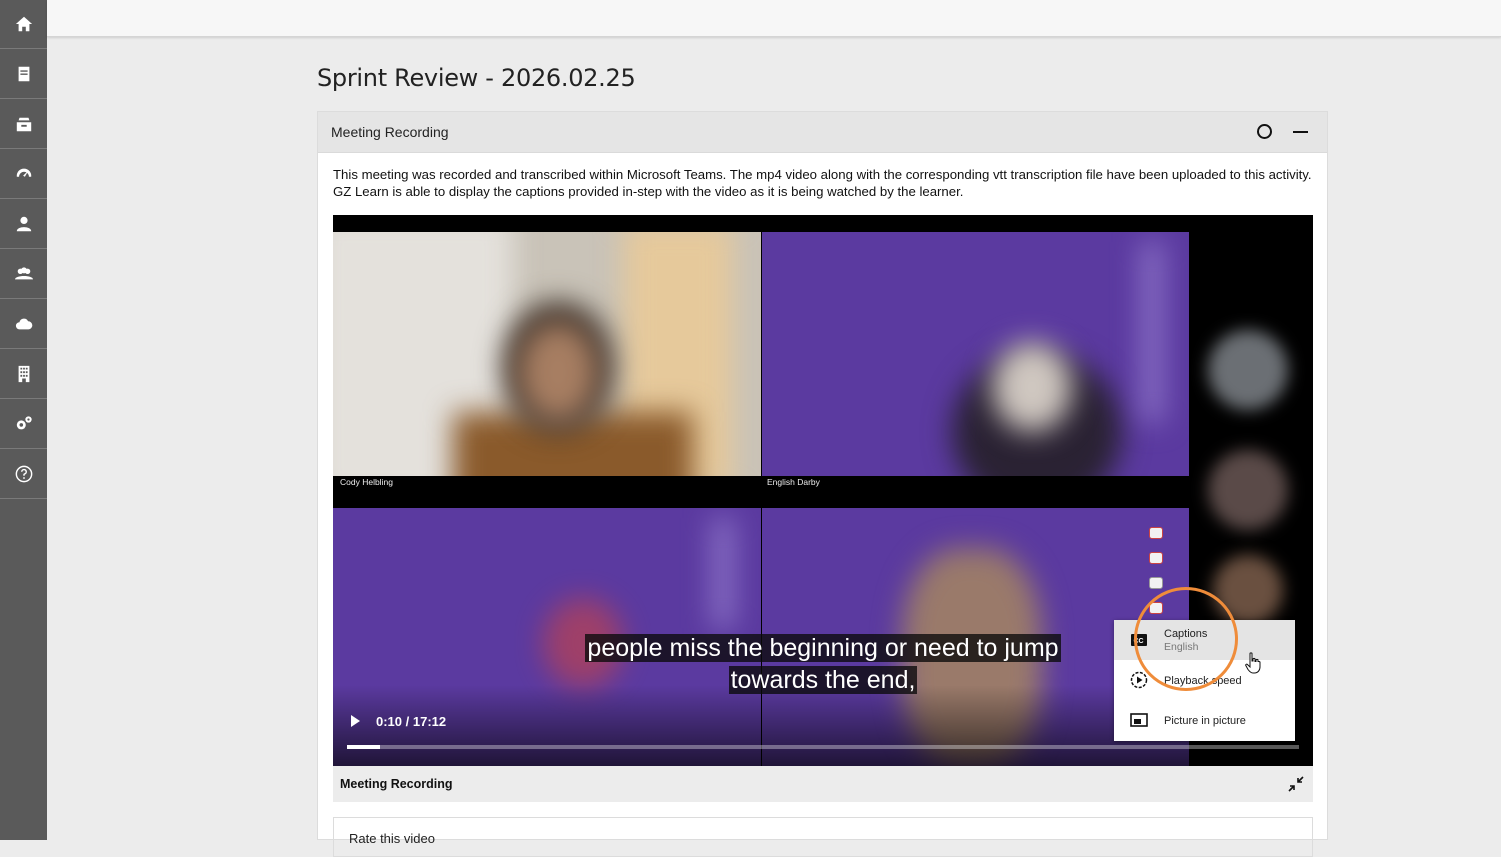 The image size is (1501, 857). What do you see at coordinates (1264, 131) in the screenshot?
I see `complete-toggle-button` at bounding box center [1264, 131].